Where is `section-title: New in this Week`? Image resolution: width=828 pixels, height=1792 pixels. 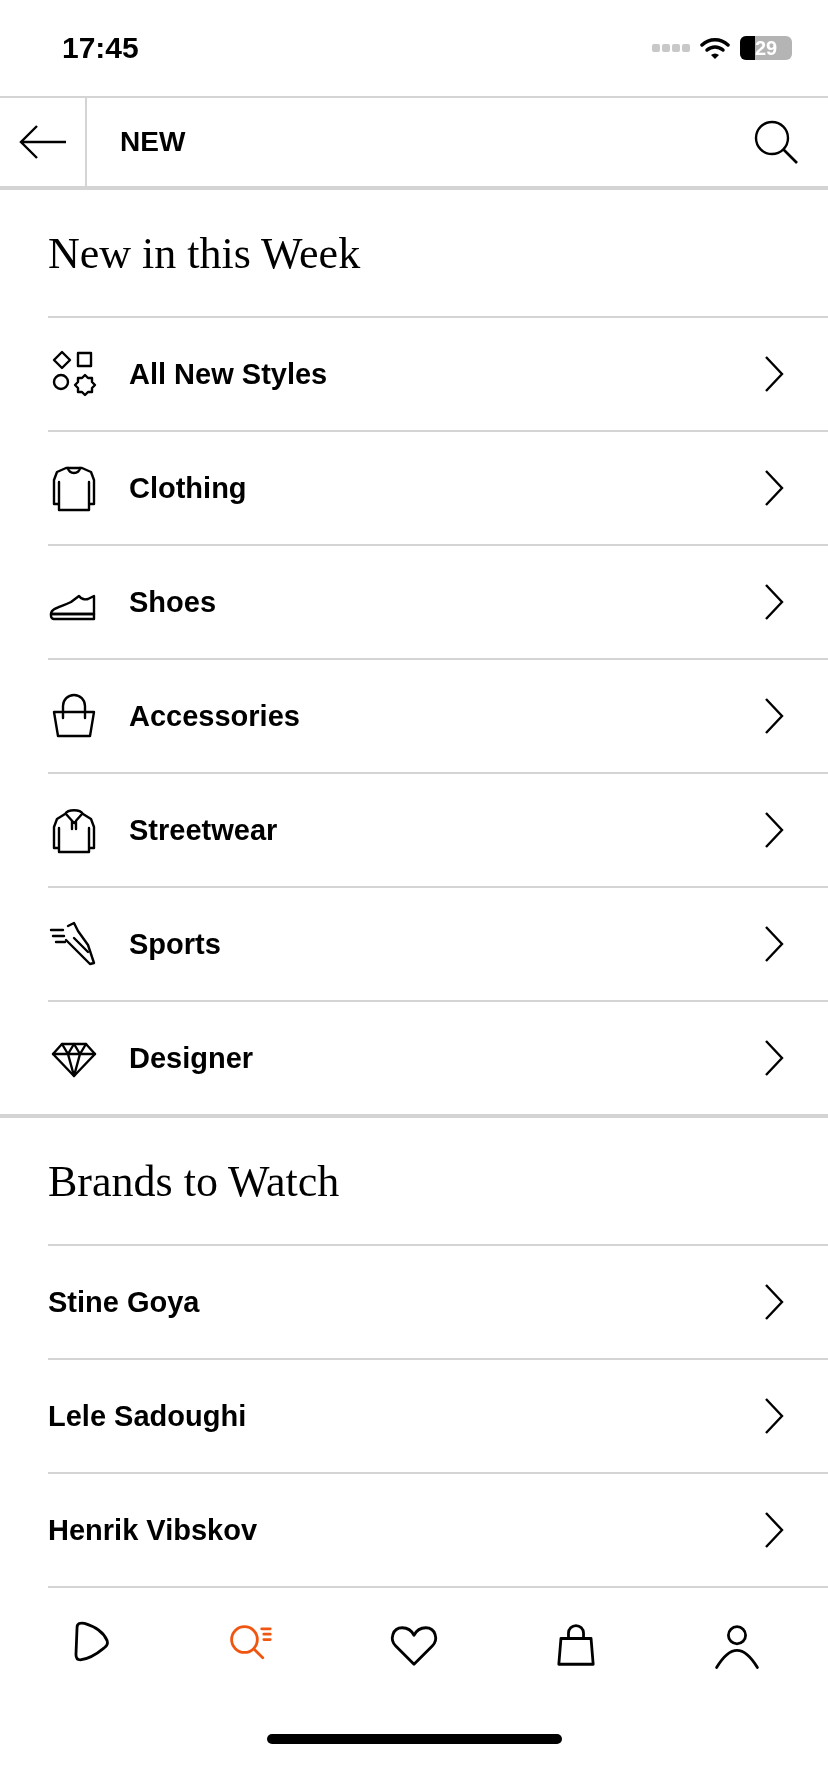 section-title: New in this Week is located at coordinates (204, 253).